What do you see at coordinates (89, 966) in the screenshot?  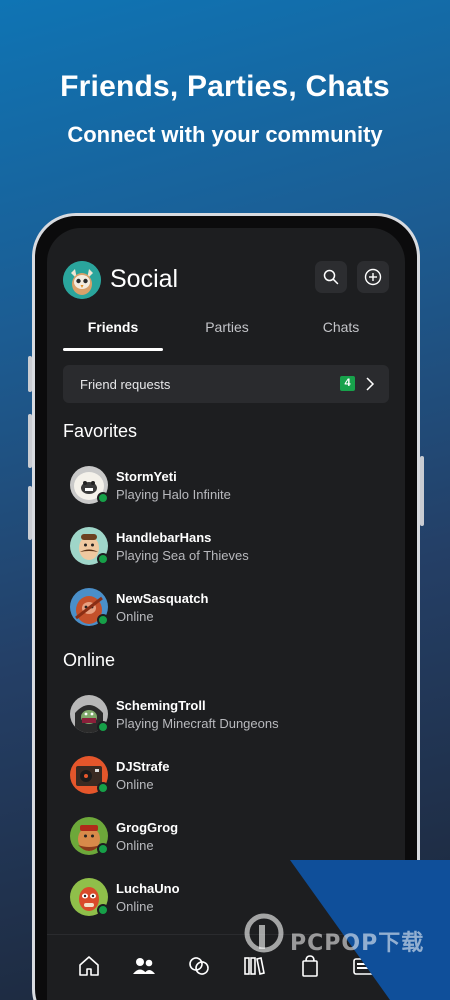 I see `home-icon` at bounding box center [89, 966].